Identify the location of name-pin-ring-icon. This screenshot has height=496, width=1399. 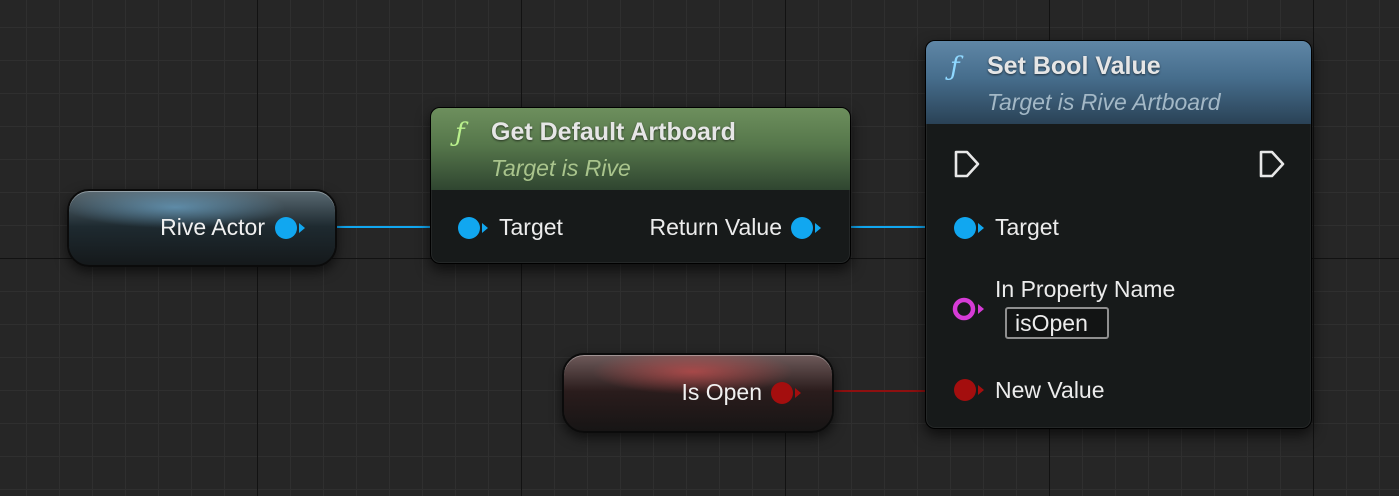
(969, 309).